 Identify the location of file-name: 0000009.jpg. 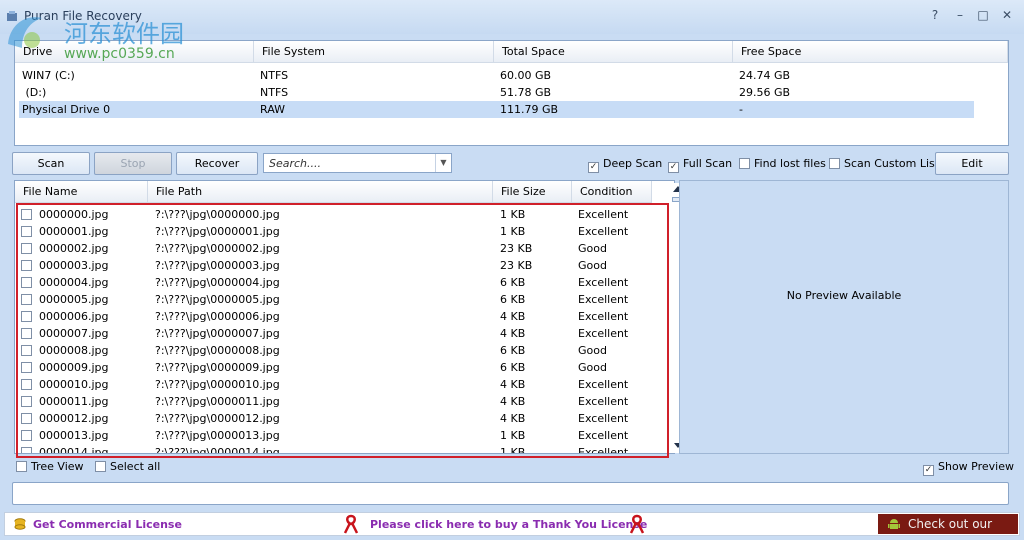
(74, 367).